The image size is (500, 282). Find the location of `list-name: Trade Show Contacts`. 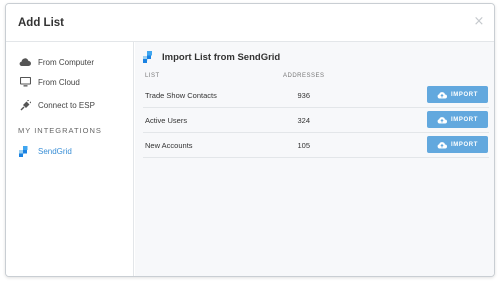

list-name: Trade Show Contacts is located at coordinates (181, 95).